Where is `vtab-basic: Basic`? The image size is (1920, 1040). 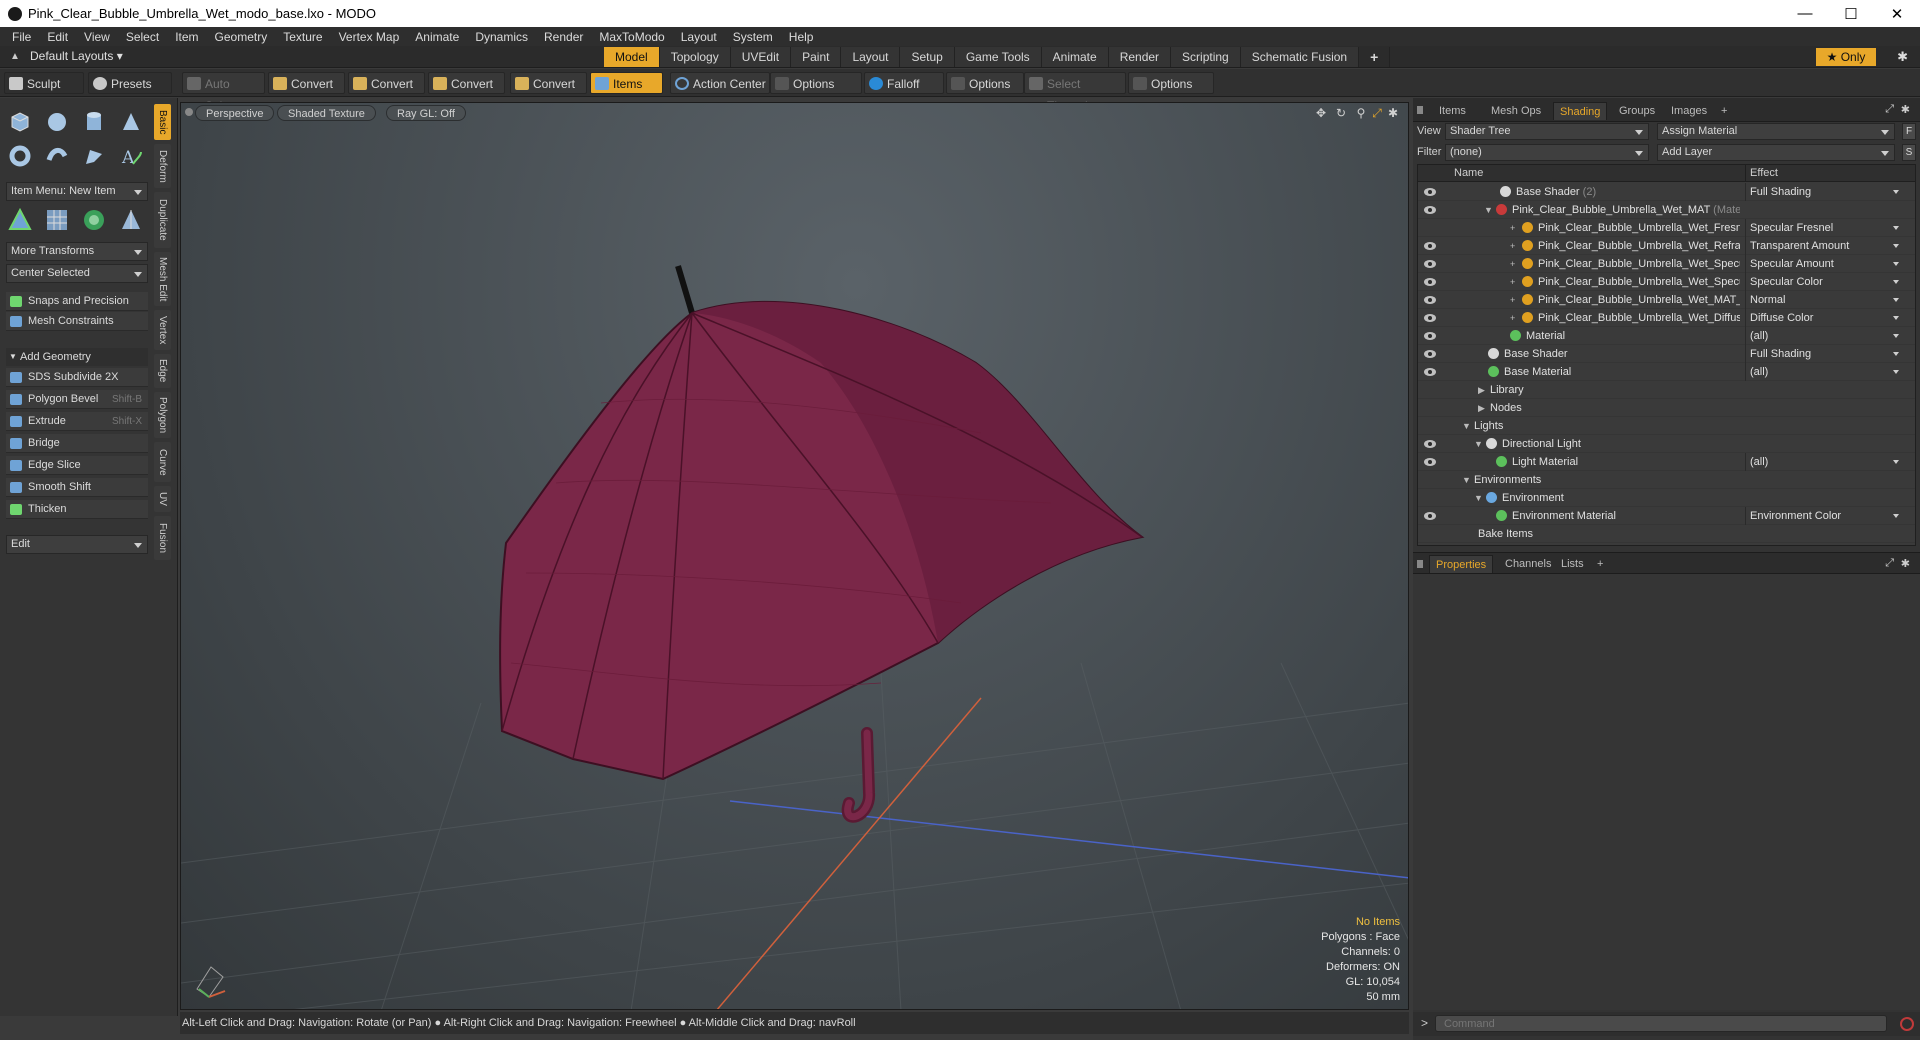
vtab-basic: Basic is located at coordinates (162, 122).